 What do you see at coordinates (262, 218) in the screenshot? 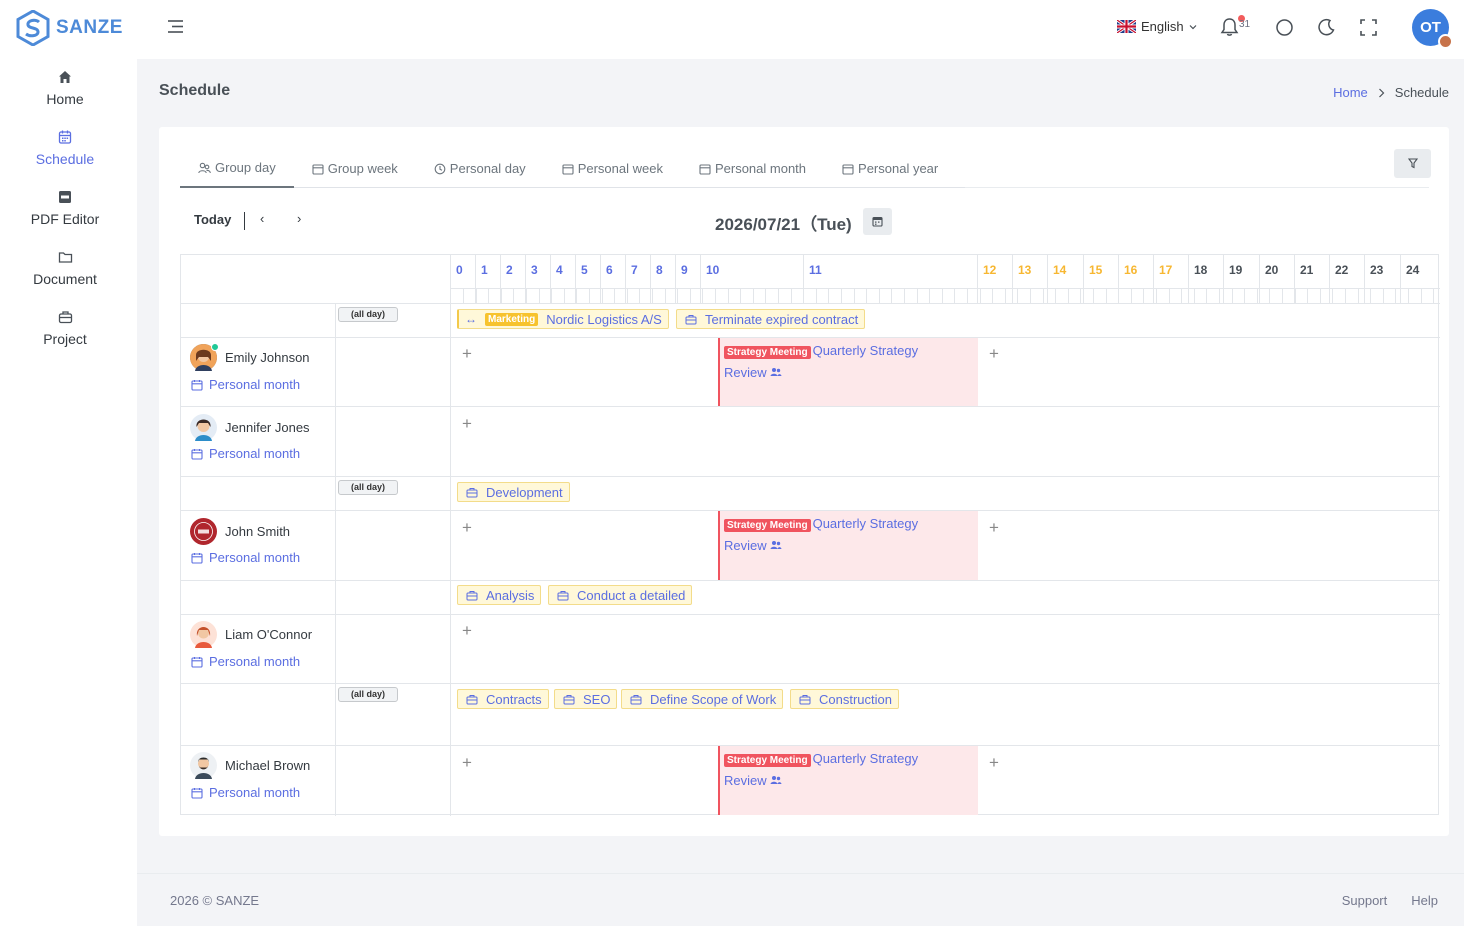
I see `prev-day-button: ‹` at bounding box center [262, 218].